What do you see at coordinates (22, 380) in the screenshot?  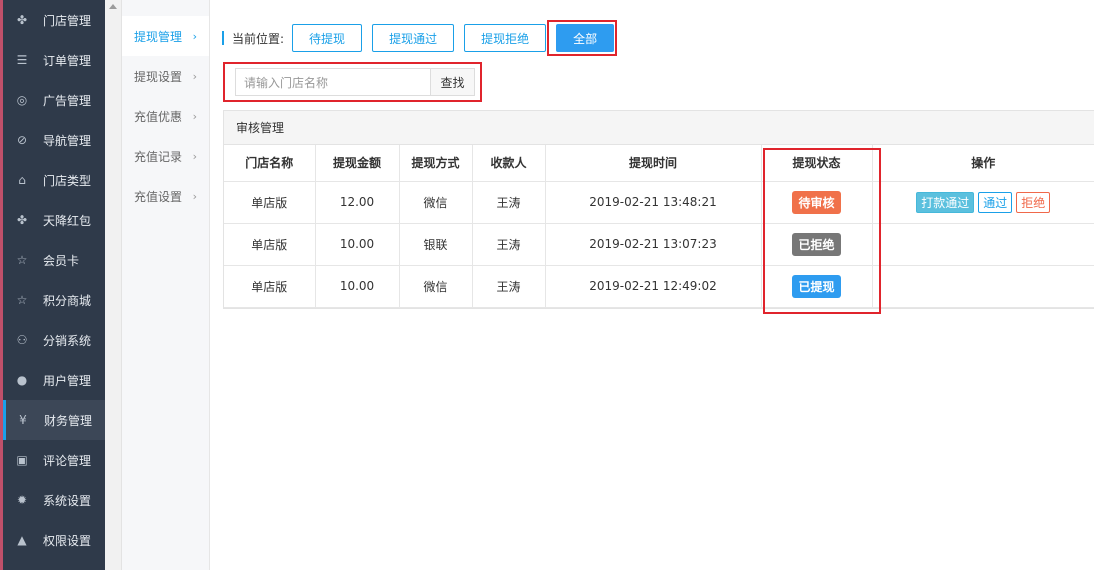 I see `user-icon: ●` at bounding box center [22, 380].